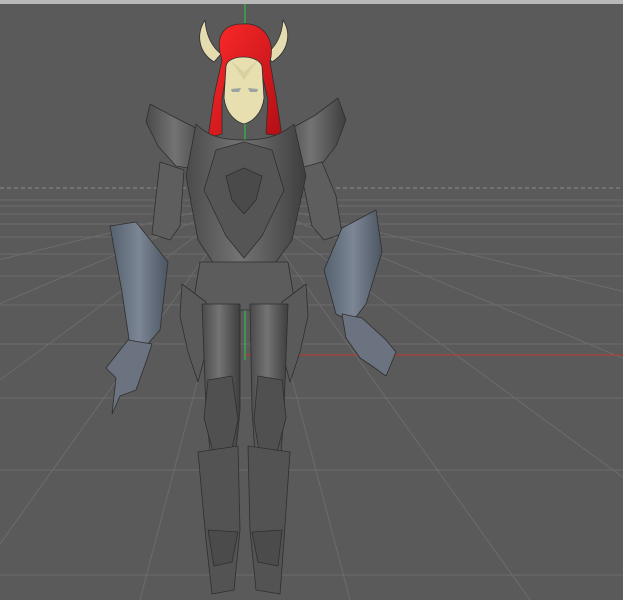  I want to click on face, so click(244, 90).